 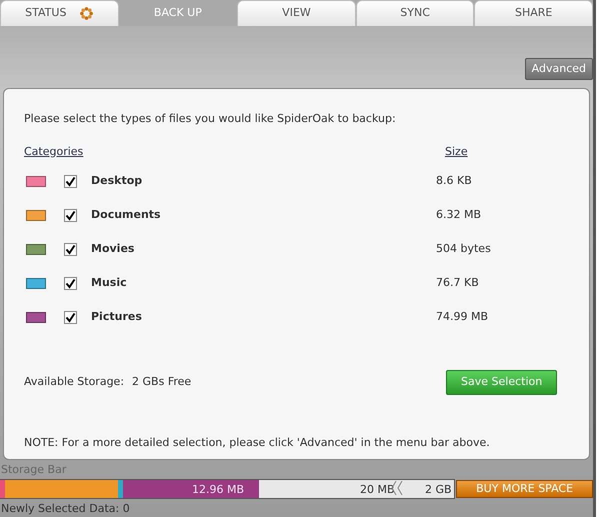 I want to click on tab: VIEW, so click(x=296, y=13).